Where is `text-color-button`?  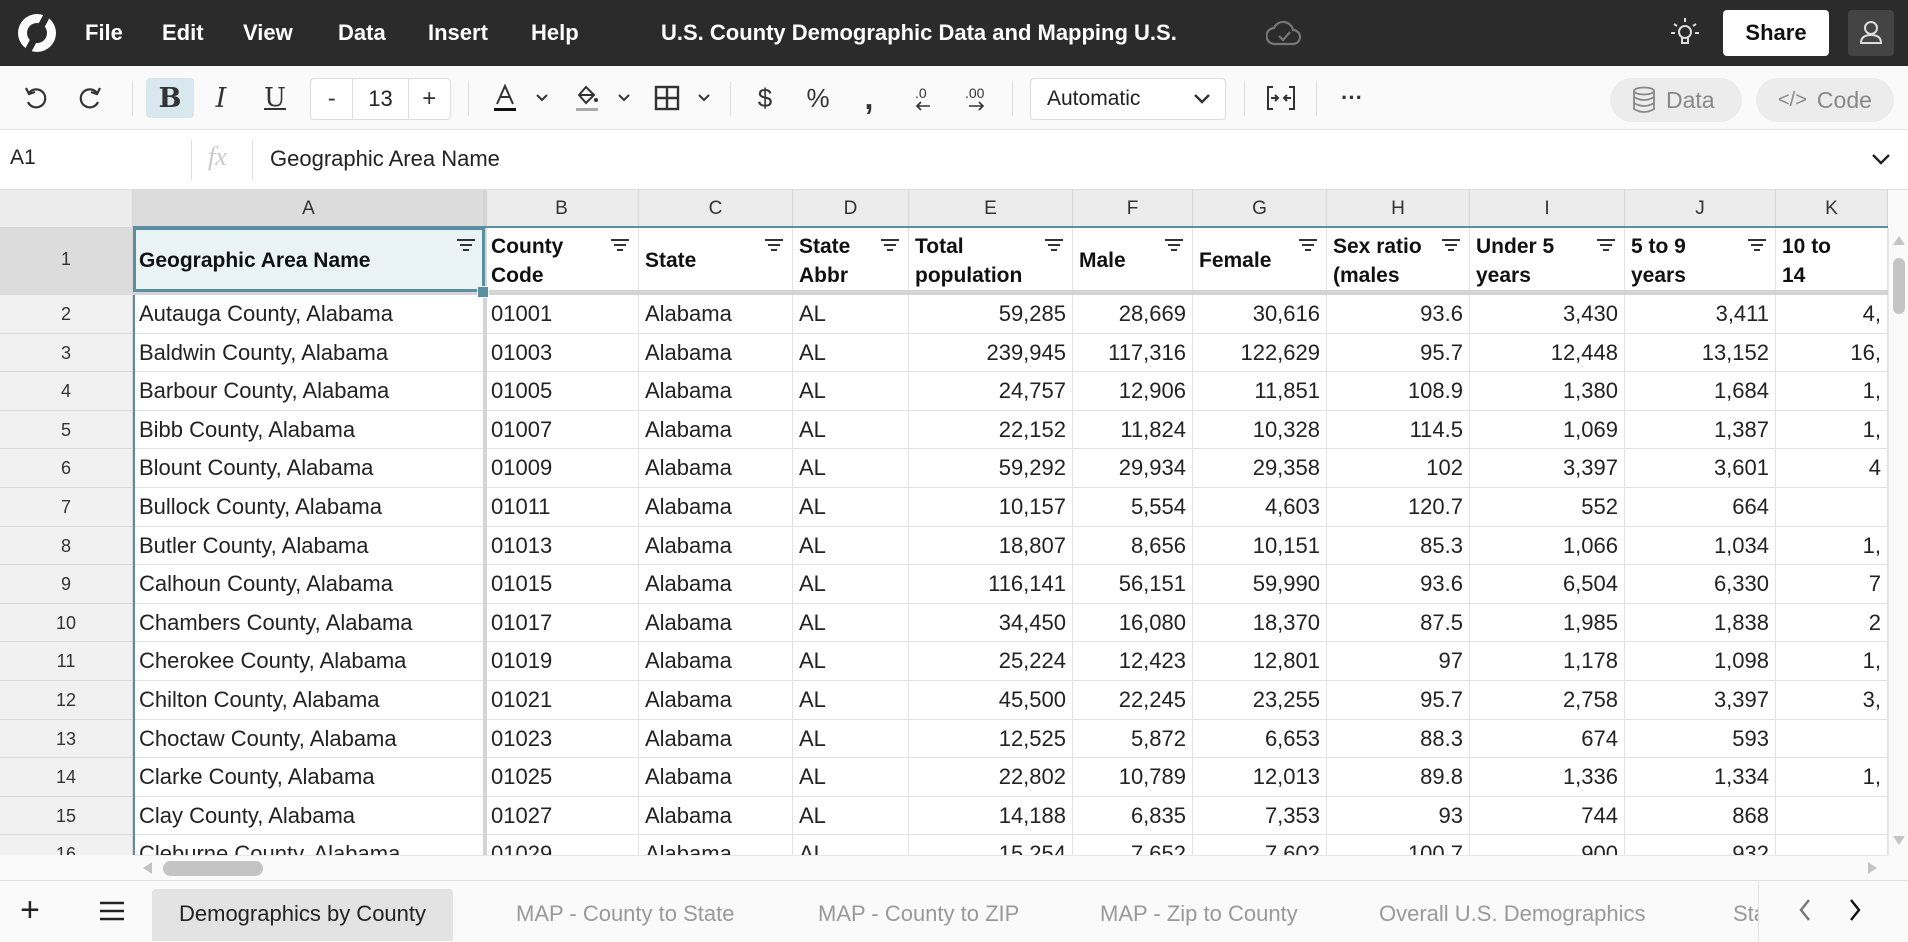 text-color-button is located at coordinates (505, 98).